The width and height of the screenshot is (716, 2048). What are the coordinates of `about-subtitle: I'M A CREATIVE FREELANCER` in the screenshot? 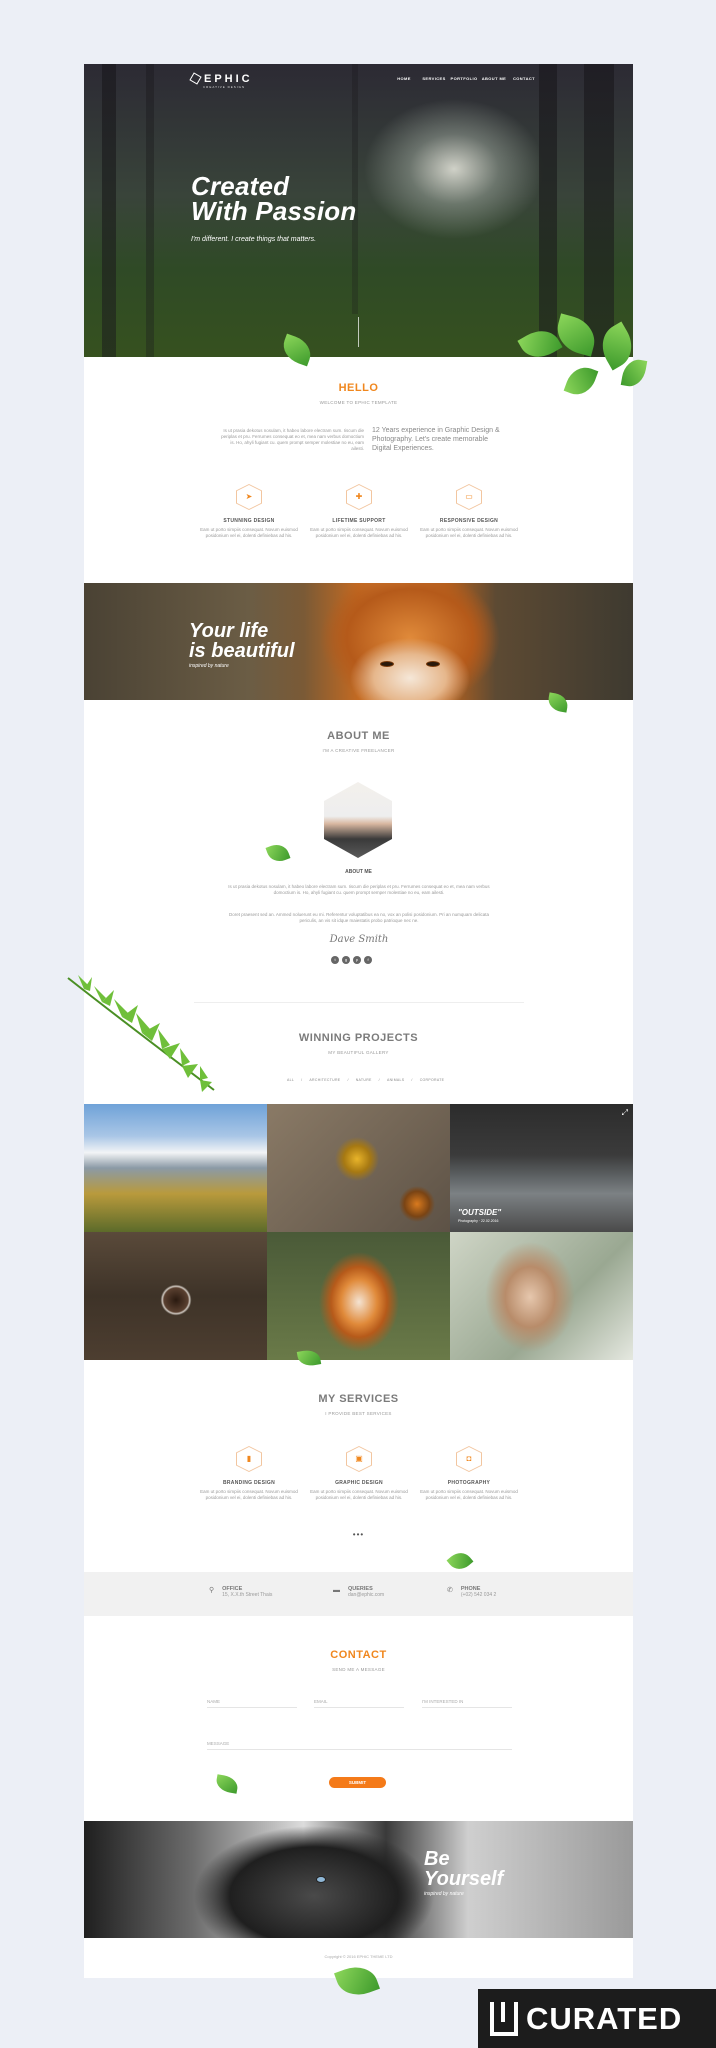 It's located at (358, 750).